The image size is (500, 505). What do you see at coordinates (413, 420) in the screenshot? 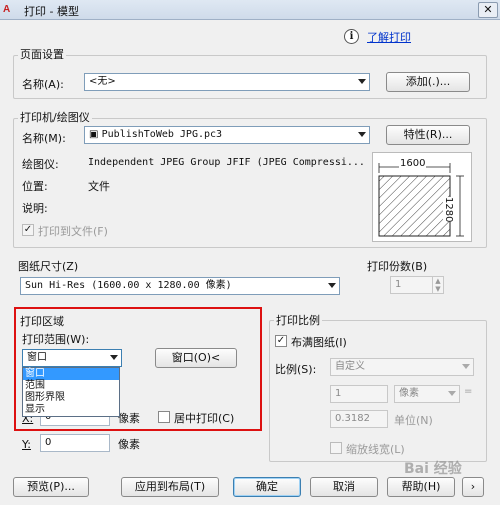
I see `scale-unit2-label: 单位(N)` at bounding box center [413, 420].